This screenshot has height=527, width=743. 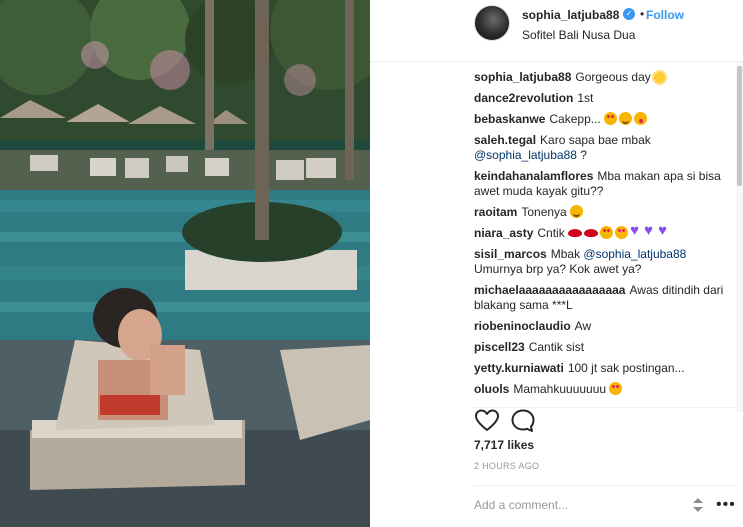 I want to click on more-options-button: •••, so click(x=726, y=505).